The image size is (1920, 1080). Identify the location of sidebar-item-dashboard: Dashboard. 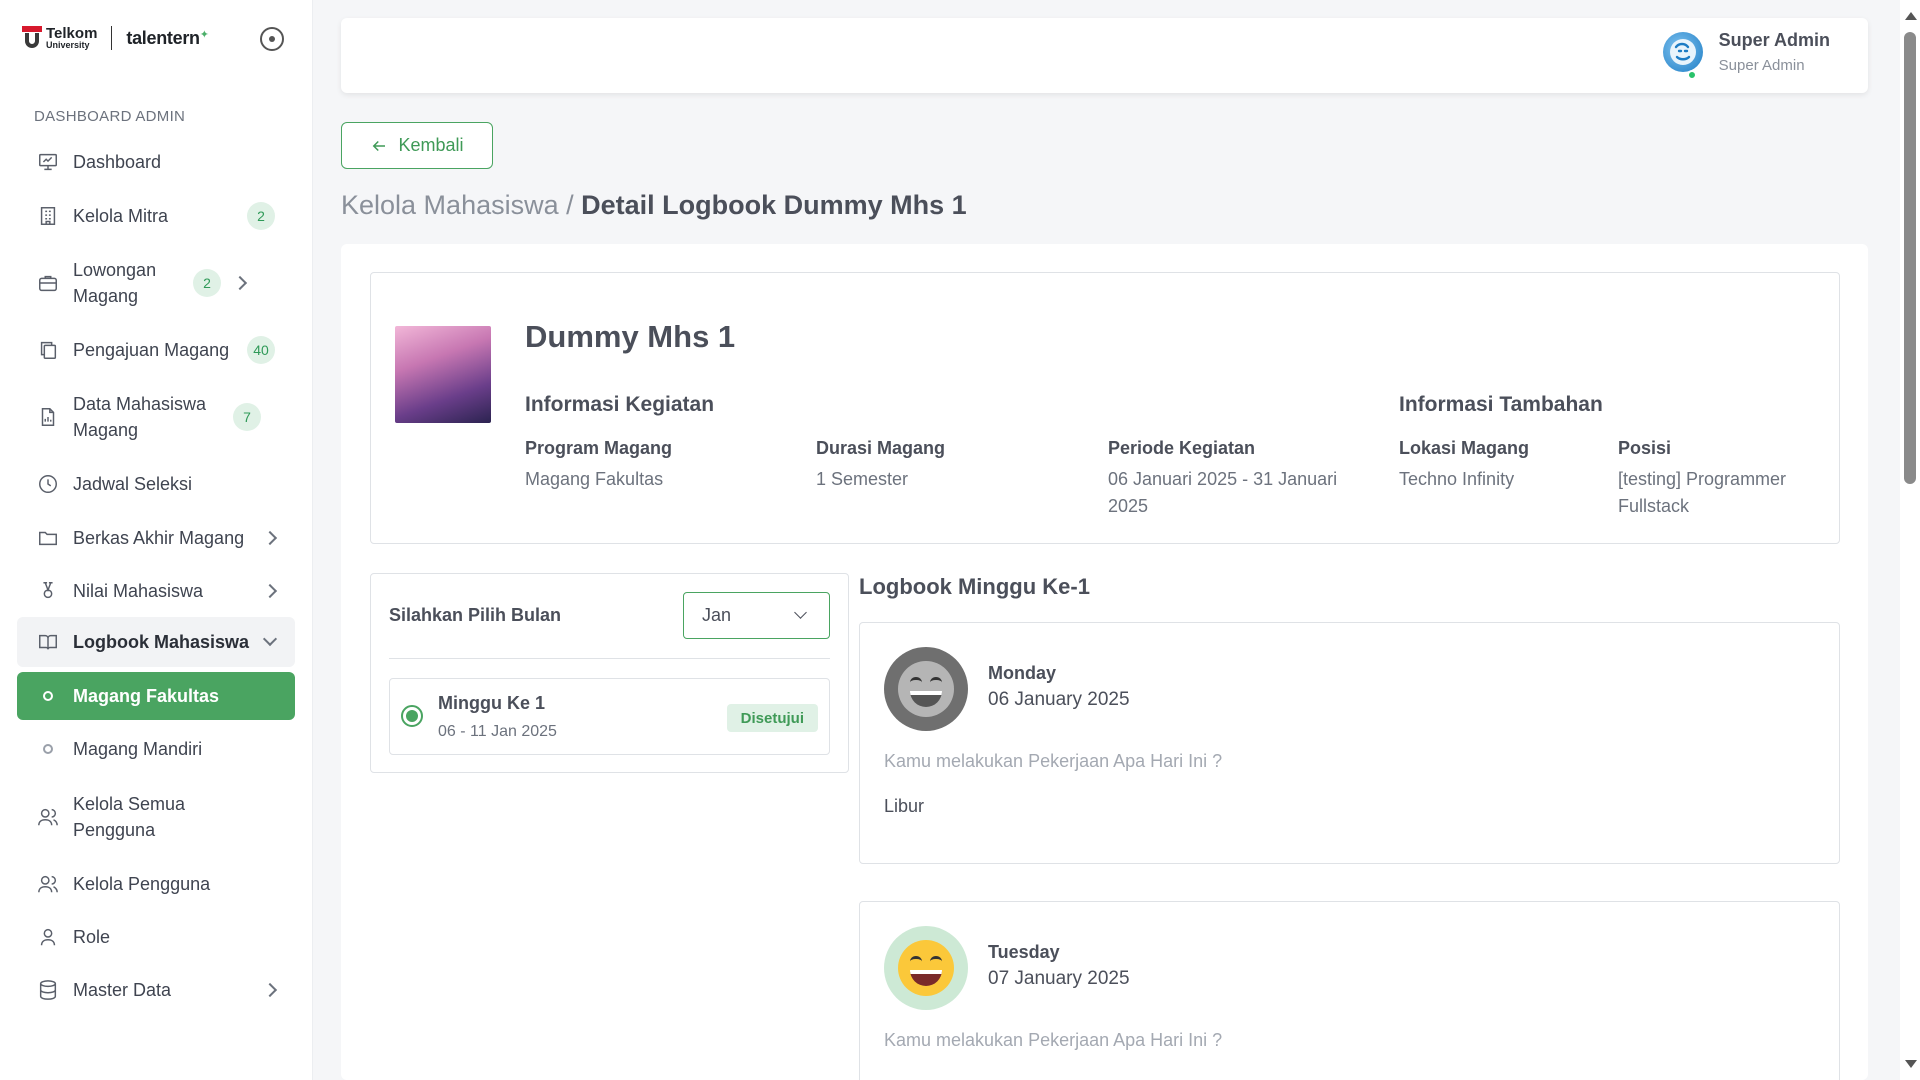
(156, 162).